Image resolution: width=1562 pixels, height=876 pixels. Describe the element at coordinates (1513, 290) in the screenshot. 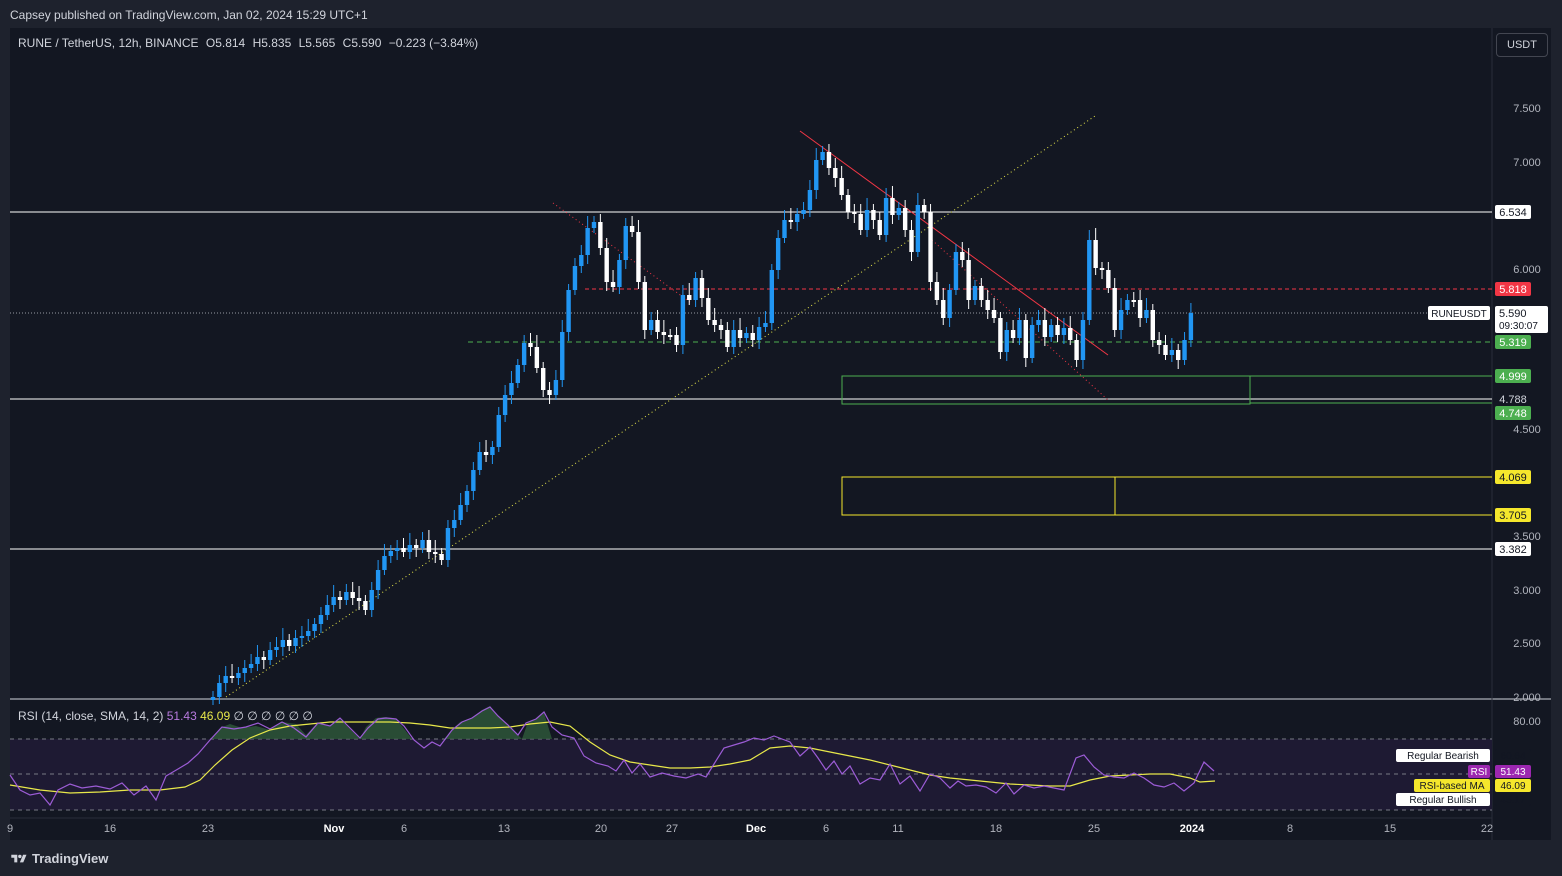

I see `price-badge-text: 5.818` at that location.